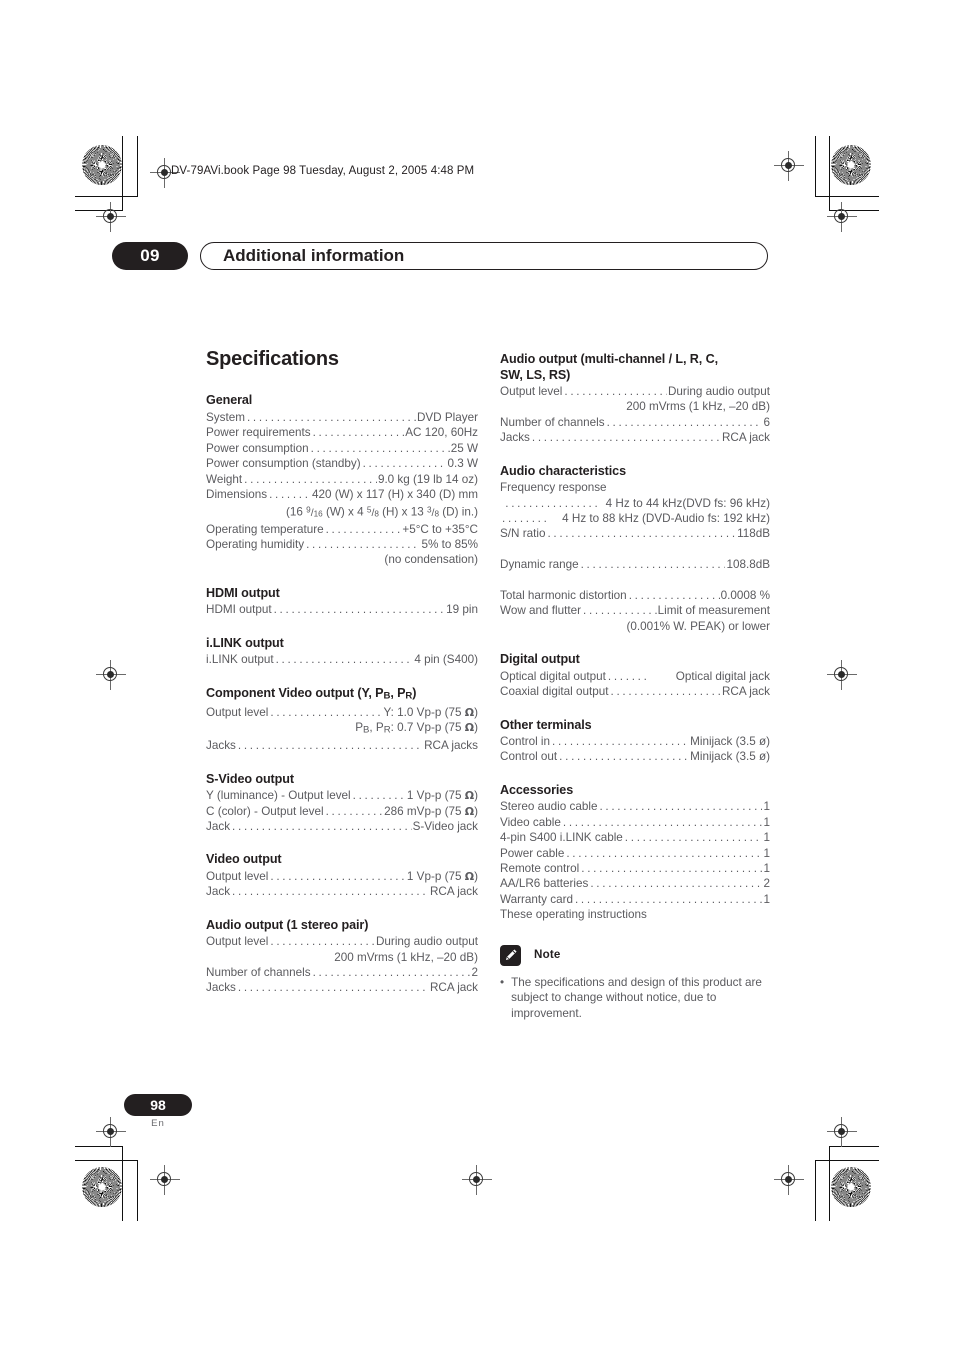 The height and width of the screenshot is (1351, 954). Describe the element at coordinates (536, 899) in the screenshot. I see `spec-label: Warranty card` at that location.